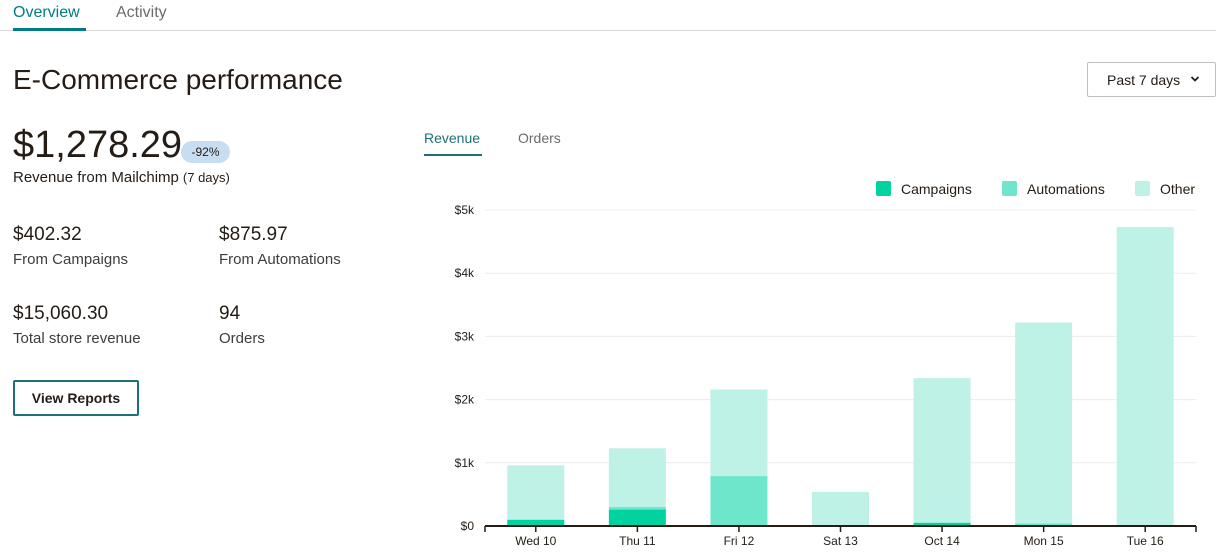 This screenshot has width=1230, height=557. Describe the element at coordinates (1044, 541) in the screenshot. I see `x-tick-label: Mon 15` at that location.